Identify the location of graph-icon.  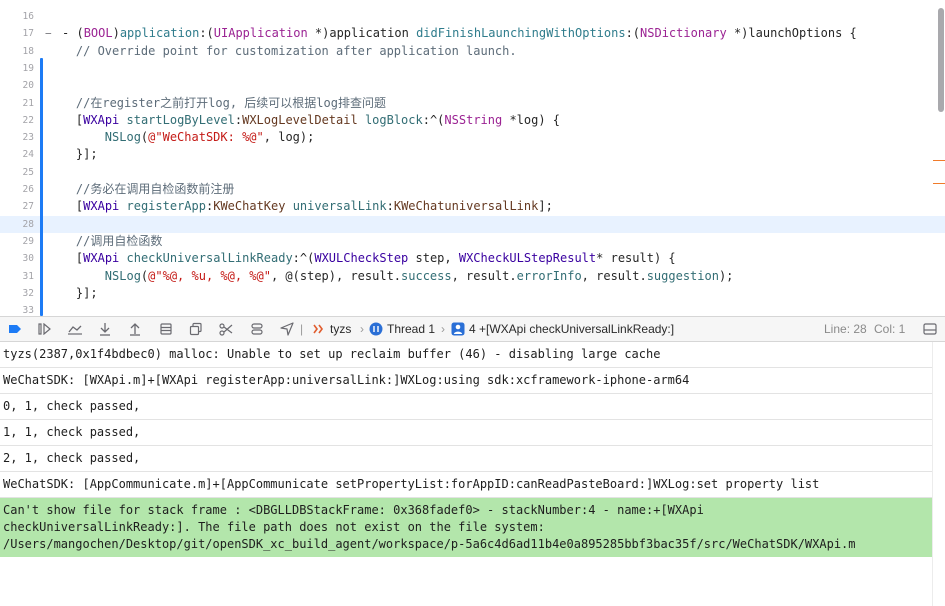
(226, 329).